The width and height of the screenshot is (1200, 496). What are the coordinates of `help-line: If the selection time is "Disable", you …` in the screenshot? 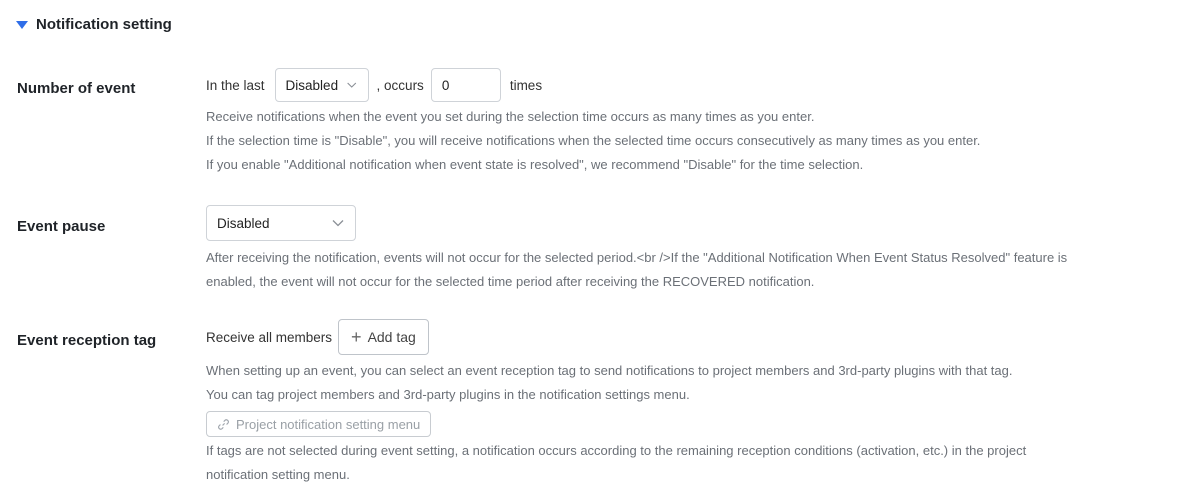 It's located at (593, 140).